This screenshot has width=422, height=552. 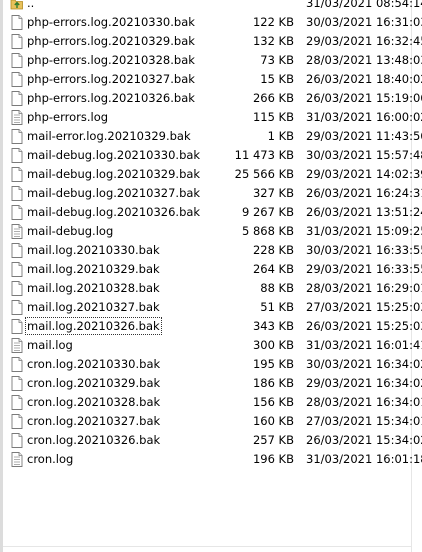 What do you see at coordinates (93, 269) in the screenshot?
I see `file-name: mail.log.20210329.bak` at bounding box center [93, 269].